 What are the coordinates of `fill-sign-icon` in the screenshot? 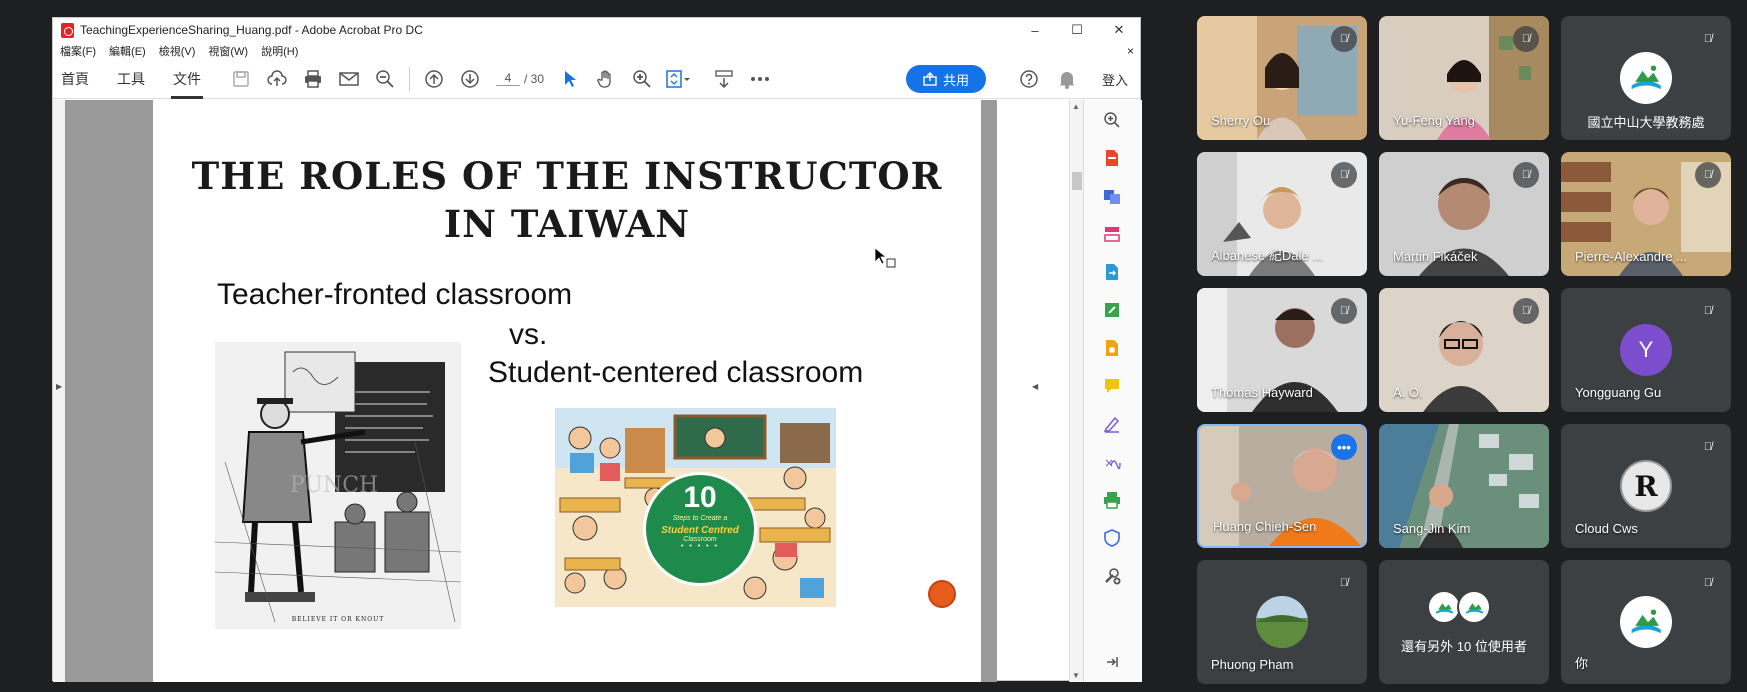 It's located at (1112, 424).